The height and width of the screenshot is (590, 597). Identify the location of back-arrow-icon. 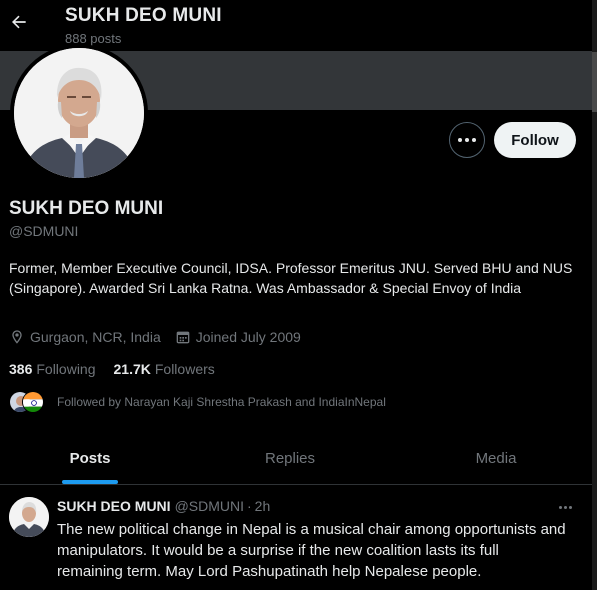
(19, 22).